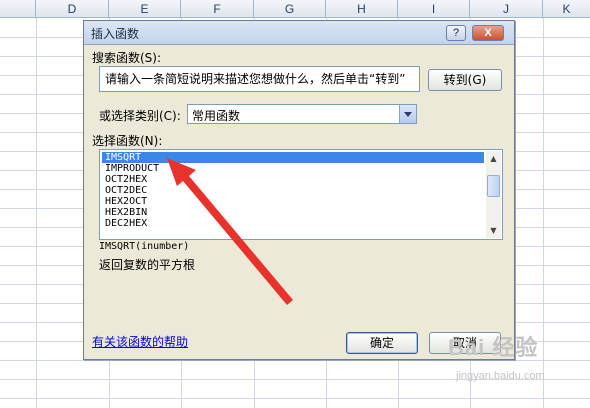 The width and height of the screenshot is (590, 408). I want to click on list-scrollbar: ▲ ▼, so click(493, 194).